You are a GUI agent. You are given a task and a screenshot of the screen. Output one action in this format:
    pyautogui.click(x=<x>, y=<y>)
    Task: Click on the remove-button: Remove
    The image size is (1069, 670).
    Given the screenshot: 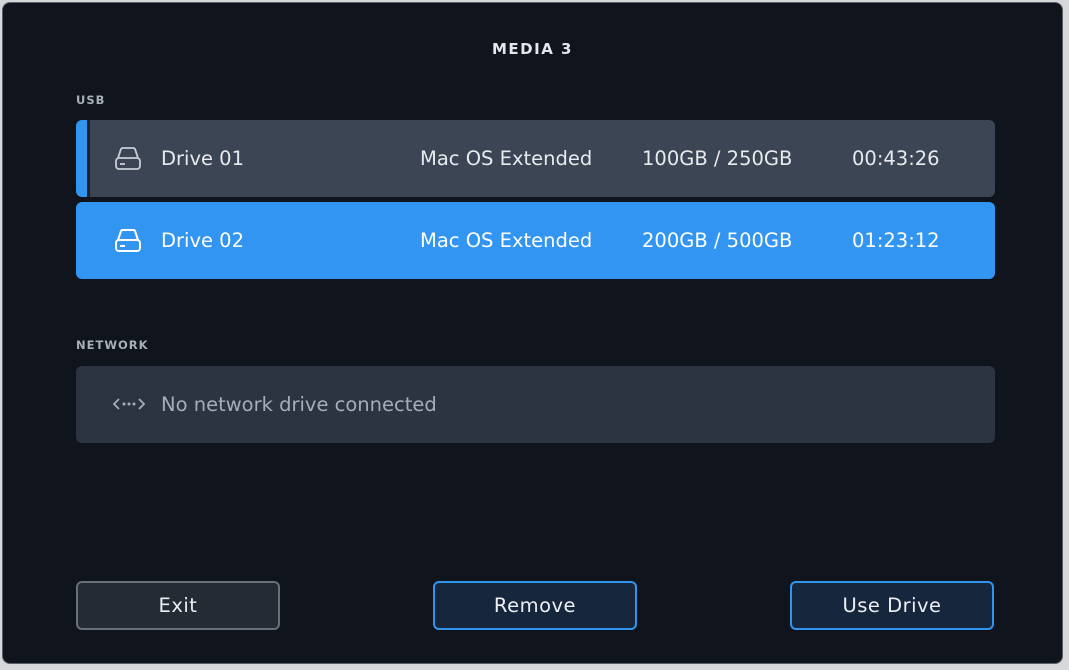 What is the action you would take?
    pyautogui.click(x=535, y=605)
    